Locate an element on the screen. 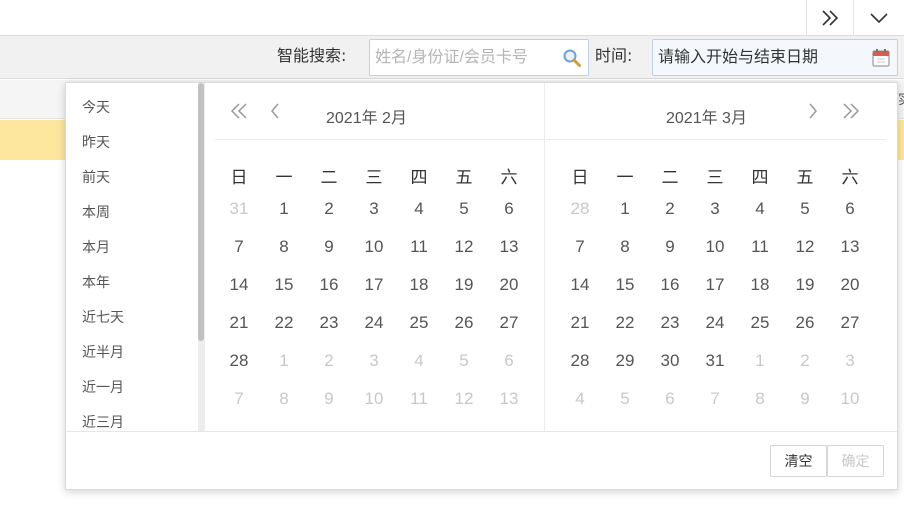 The width and height of the screenshot is (904, 521). day-cell: 7 is located at coordinates (239, 247).